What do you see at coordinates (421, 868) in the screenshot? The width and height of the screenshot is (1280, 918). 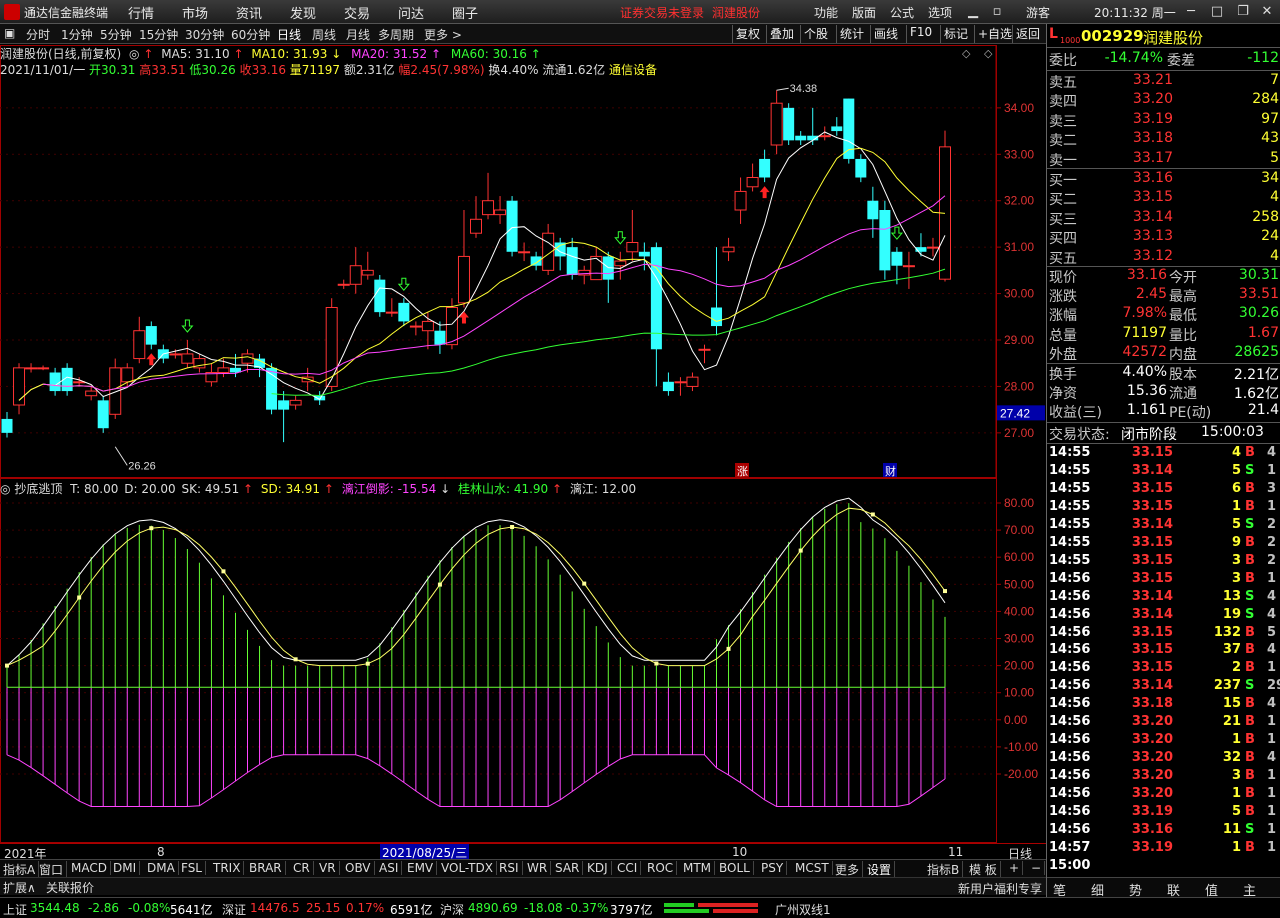 I see `indicator-tab-12: EMV` at bounding box center [421, 868].